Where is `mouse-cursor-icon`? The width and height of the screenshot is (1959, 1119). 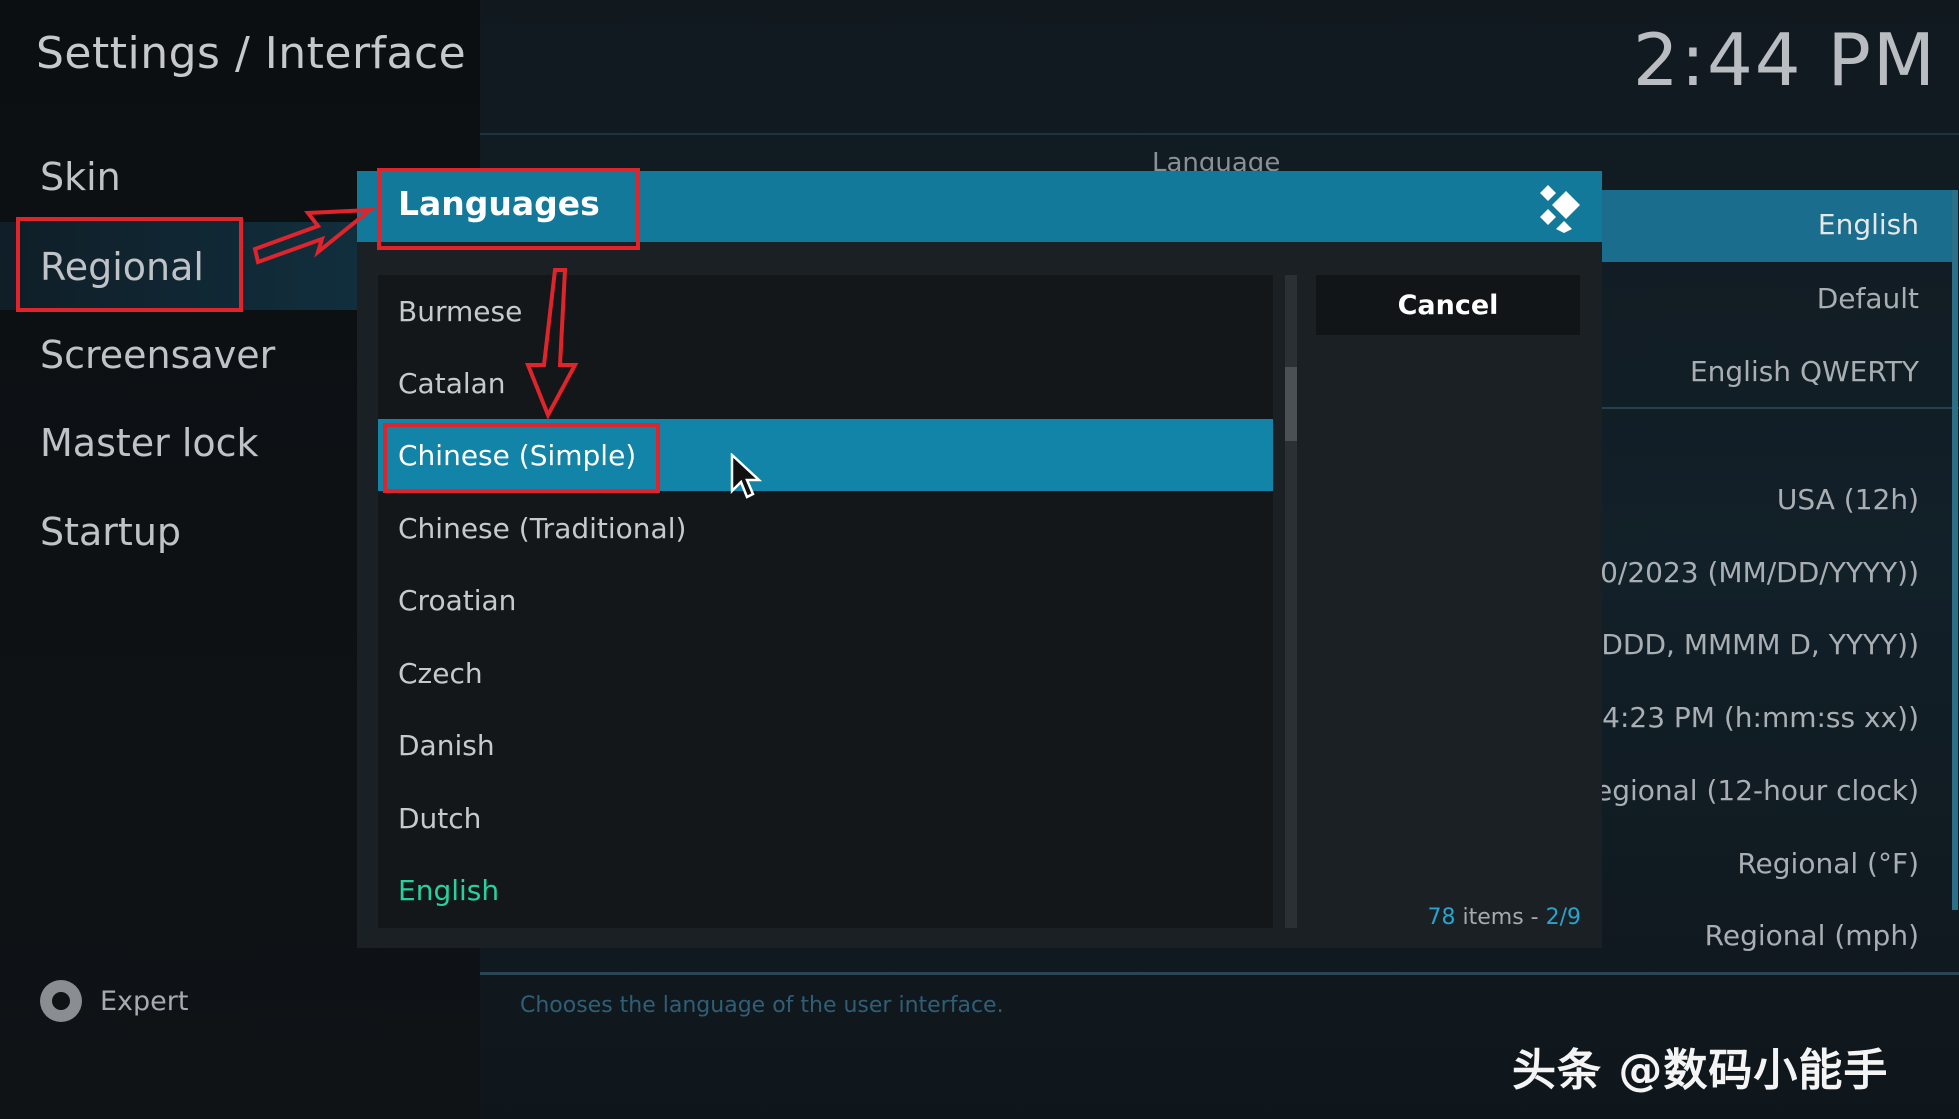
mouse-cursor-icon is located at coordinates (746, 476).